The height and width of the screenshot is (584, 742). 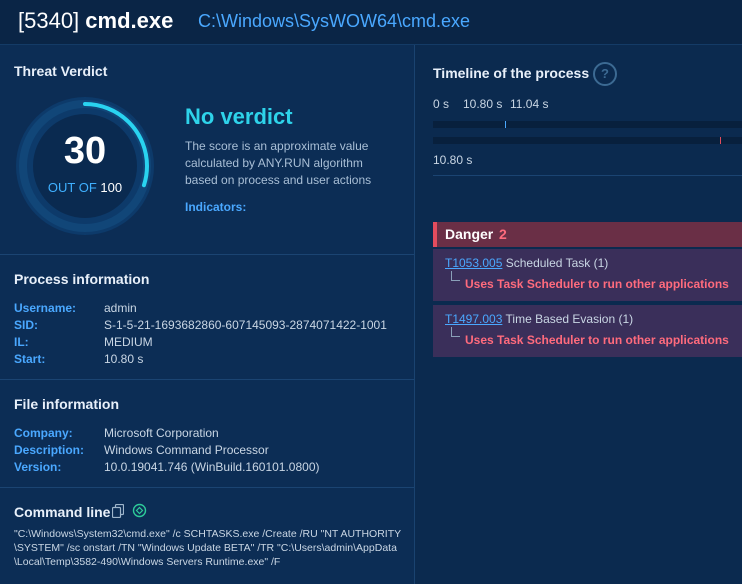 What do you see at coordinates (161, 433) in the screenshot?
I see `company-value: Microsoft Corporation` at bounding box center [161, 433].